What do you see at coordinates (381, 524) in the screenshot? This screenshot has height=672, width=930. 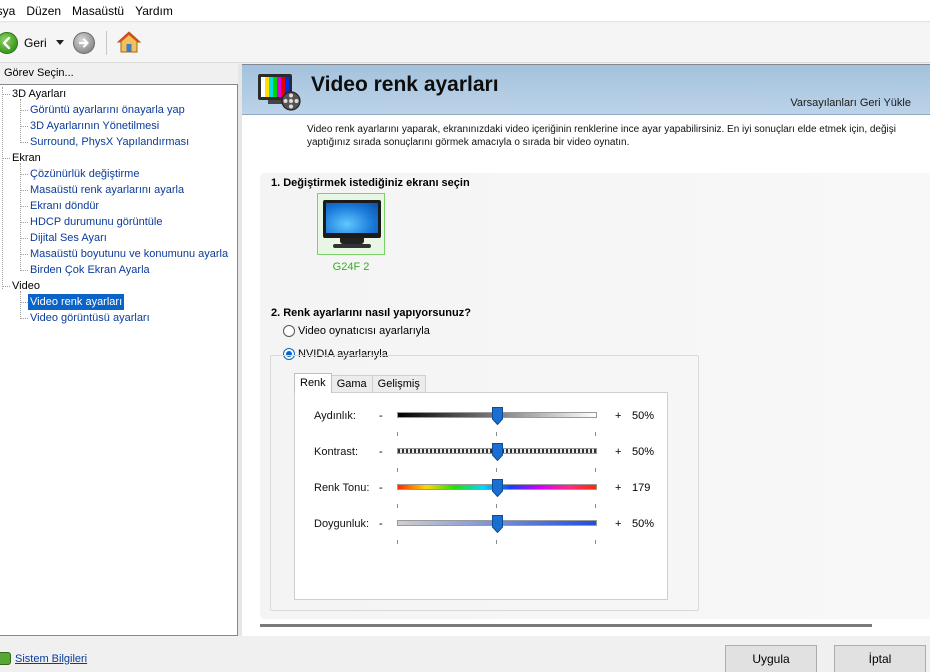 I see `saturation-decrease: -` at bounding box center [381, 524].